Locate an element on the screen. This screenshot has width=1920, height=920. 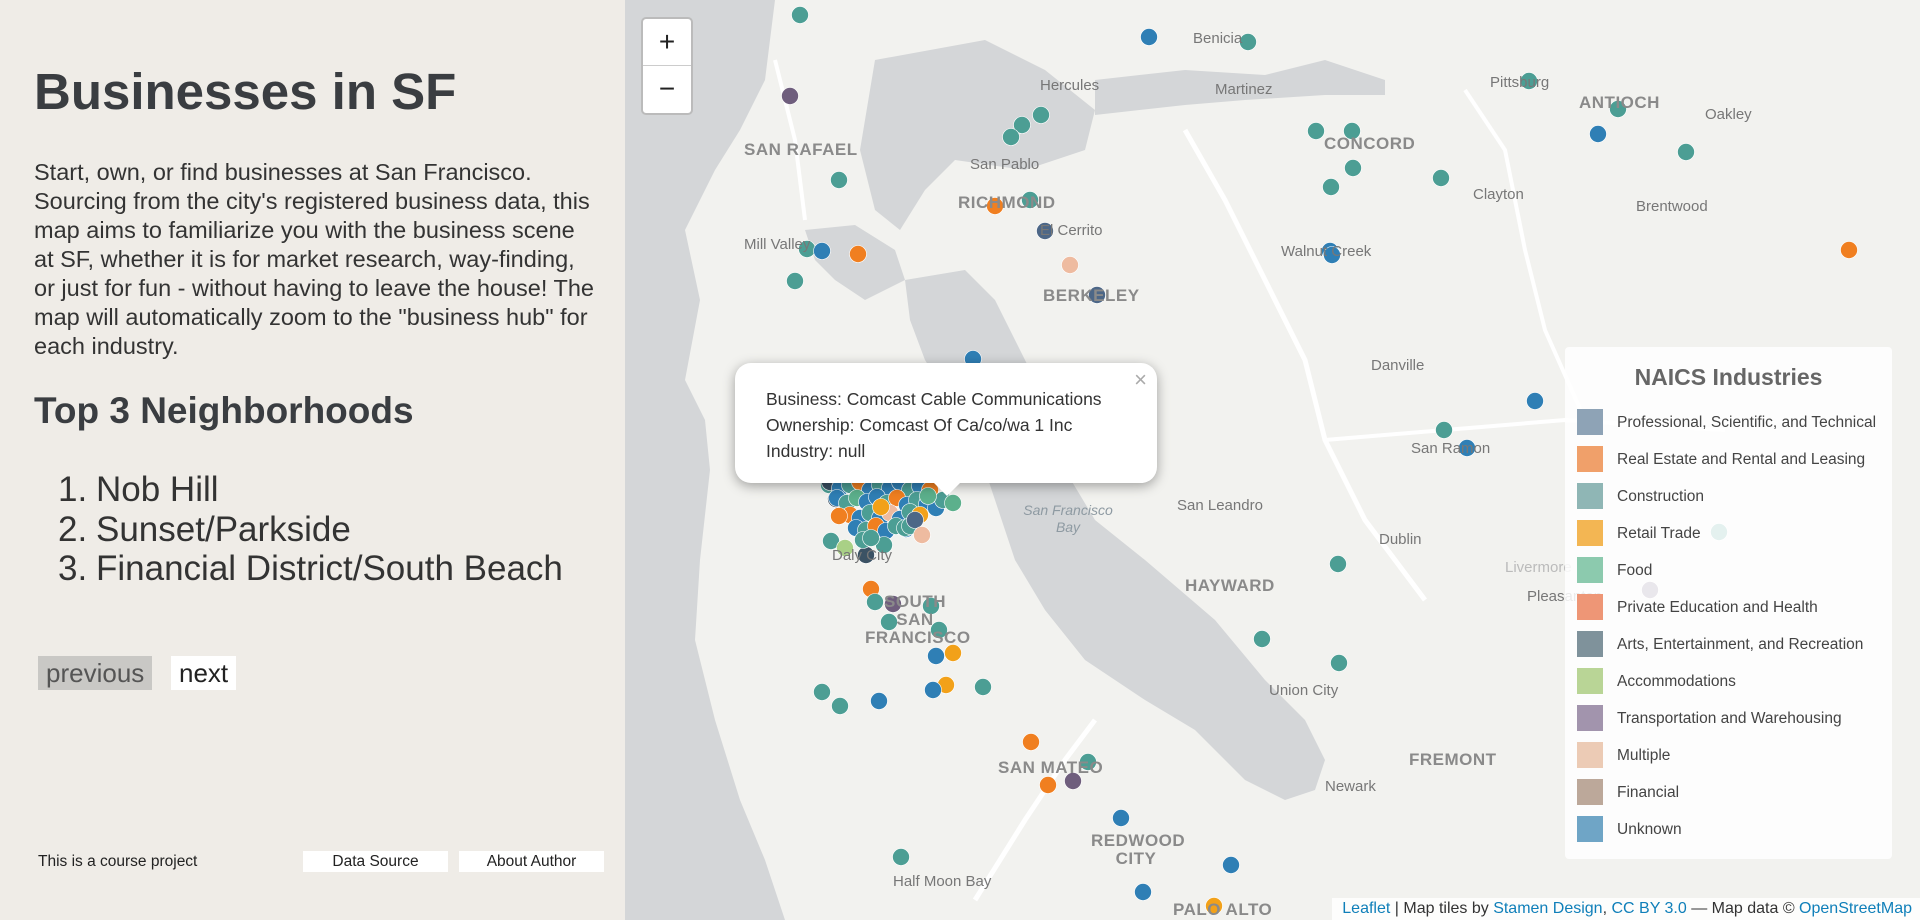
data-source-button: Data Source is located at coordinates (375, 861).